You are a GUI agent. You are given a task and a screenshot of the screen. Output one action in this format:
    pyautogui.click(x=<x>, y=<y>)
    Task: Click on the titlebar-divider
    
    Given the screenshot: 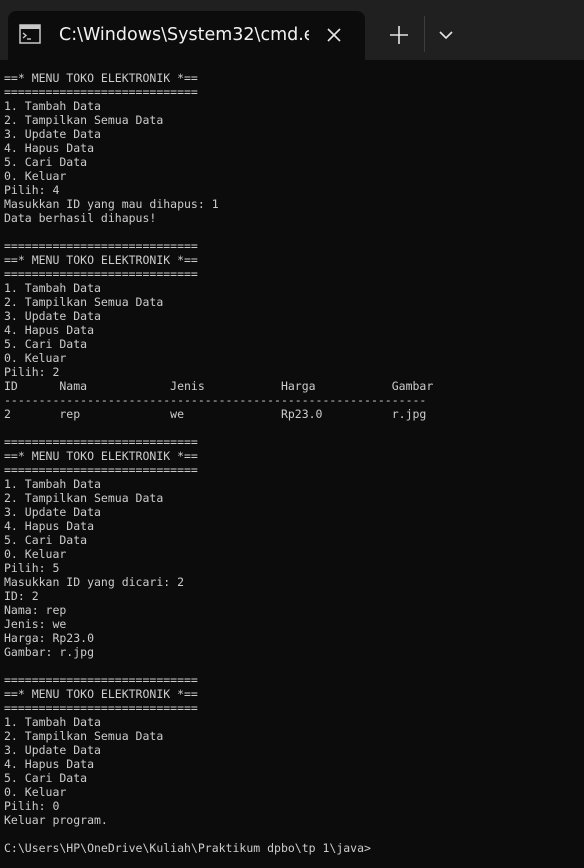 What is the action you would take?
    pyautogui.click(x=424, y=34)
    